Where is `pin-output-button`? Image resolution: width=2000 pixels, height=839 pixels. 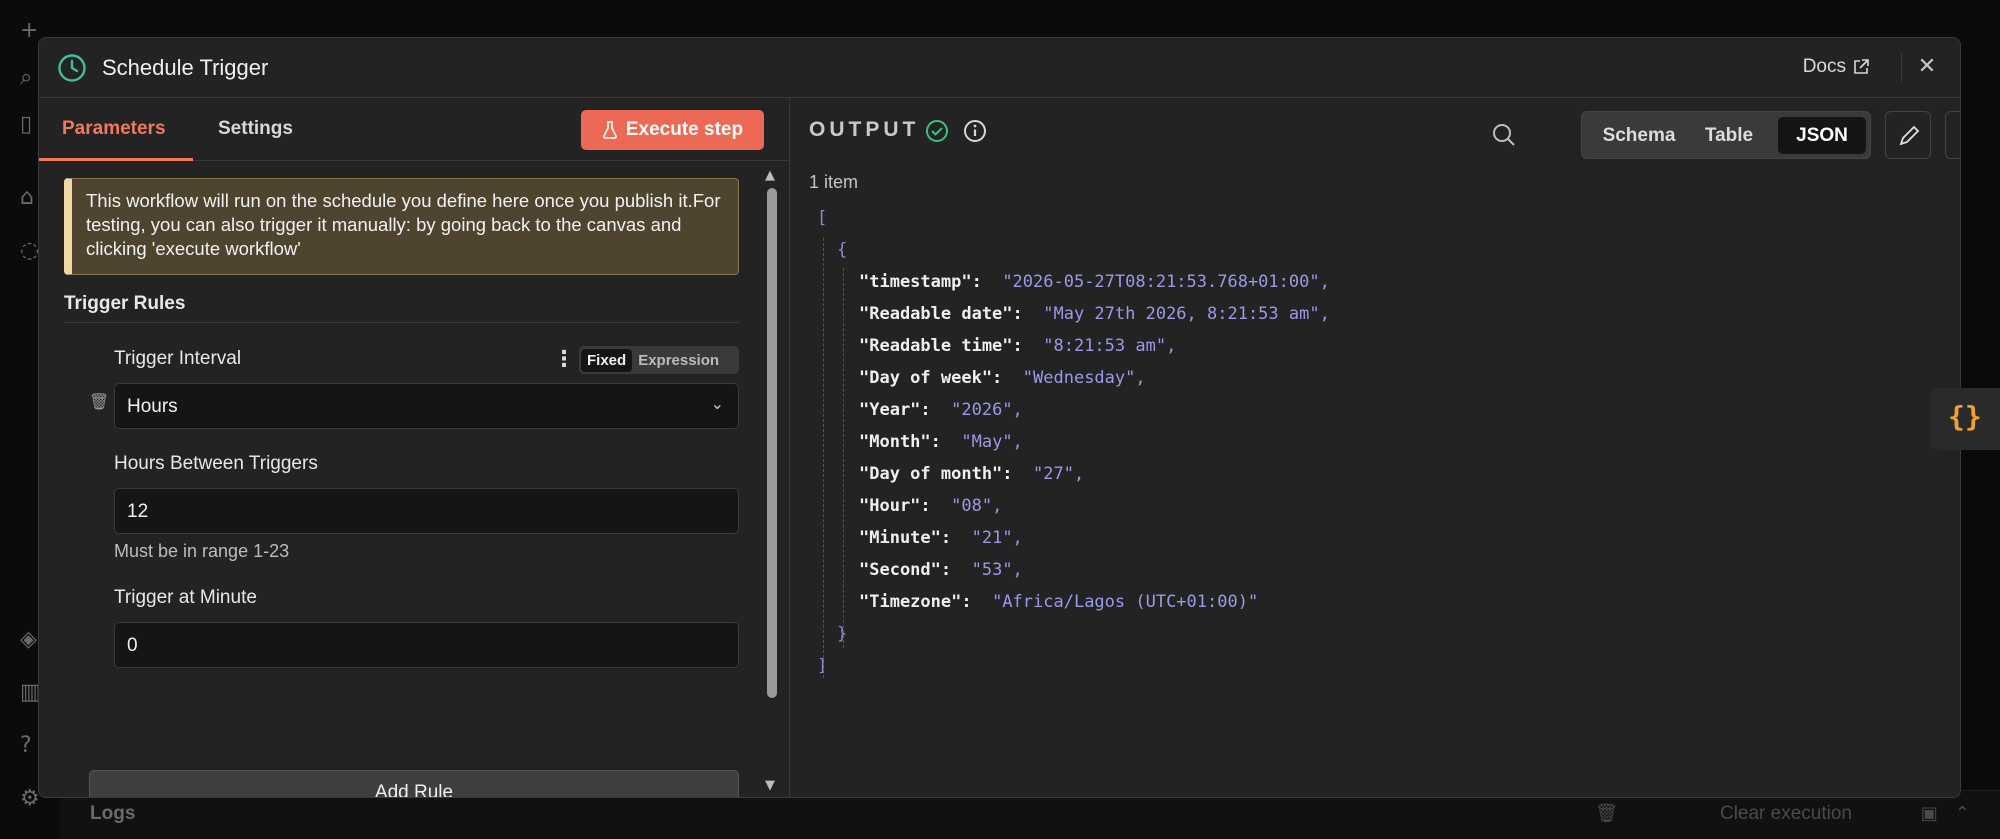
pin-output-button is located at coordinates (1953, 135).